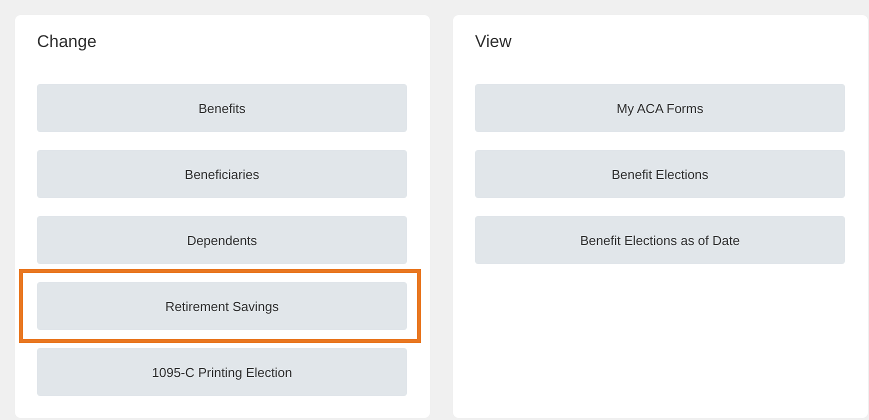  I want to click on action-button: 1095-C Printing Election, so click(222, 372).